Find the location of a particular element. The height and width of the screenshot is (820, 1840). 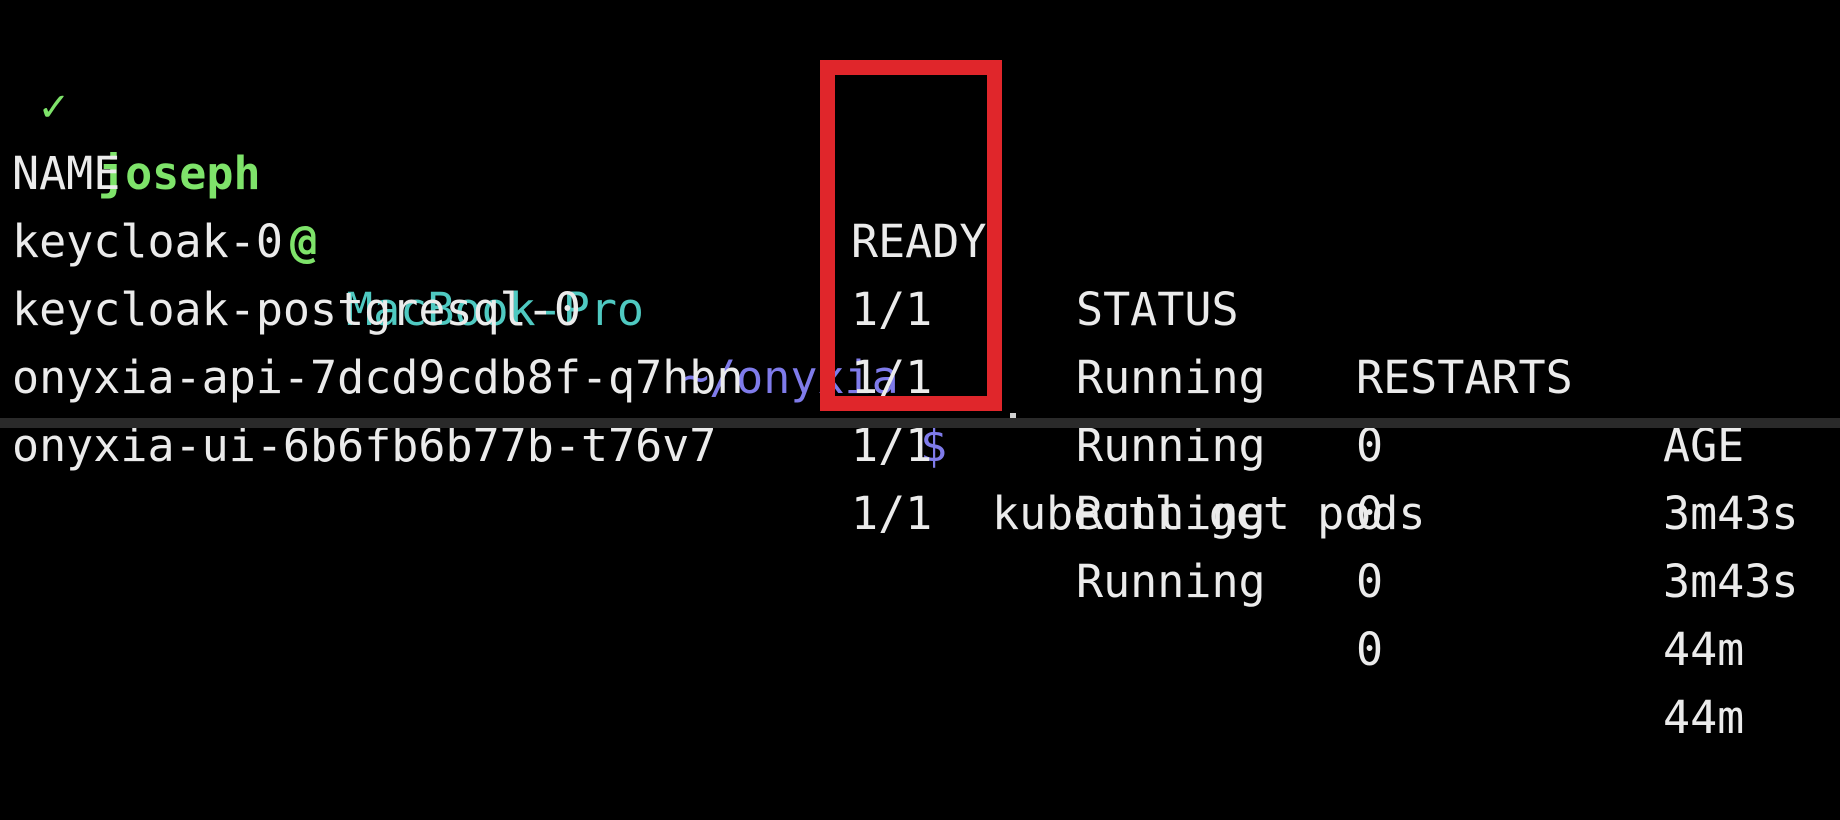

pod-ready: 1/1 is located at coordinates (892, 513).